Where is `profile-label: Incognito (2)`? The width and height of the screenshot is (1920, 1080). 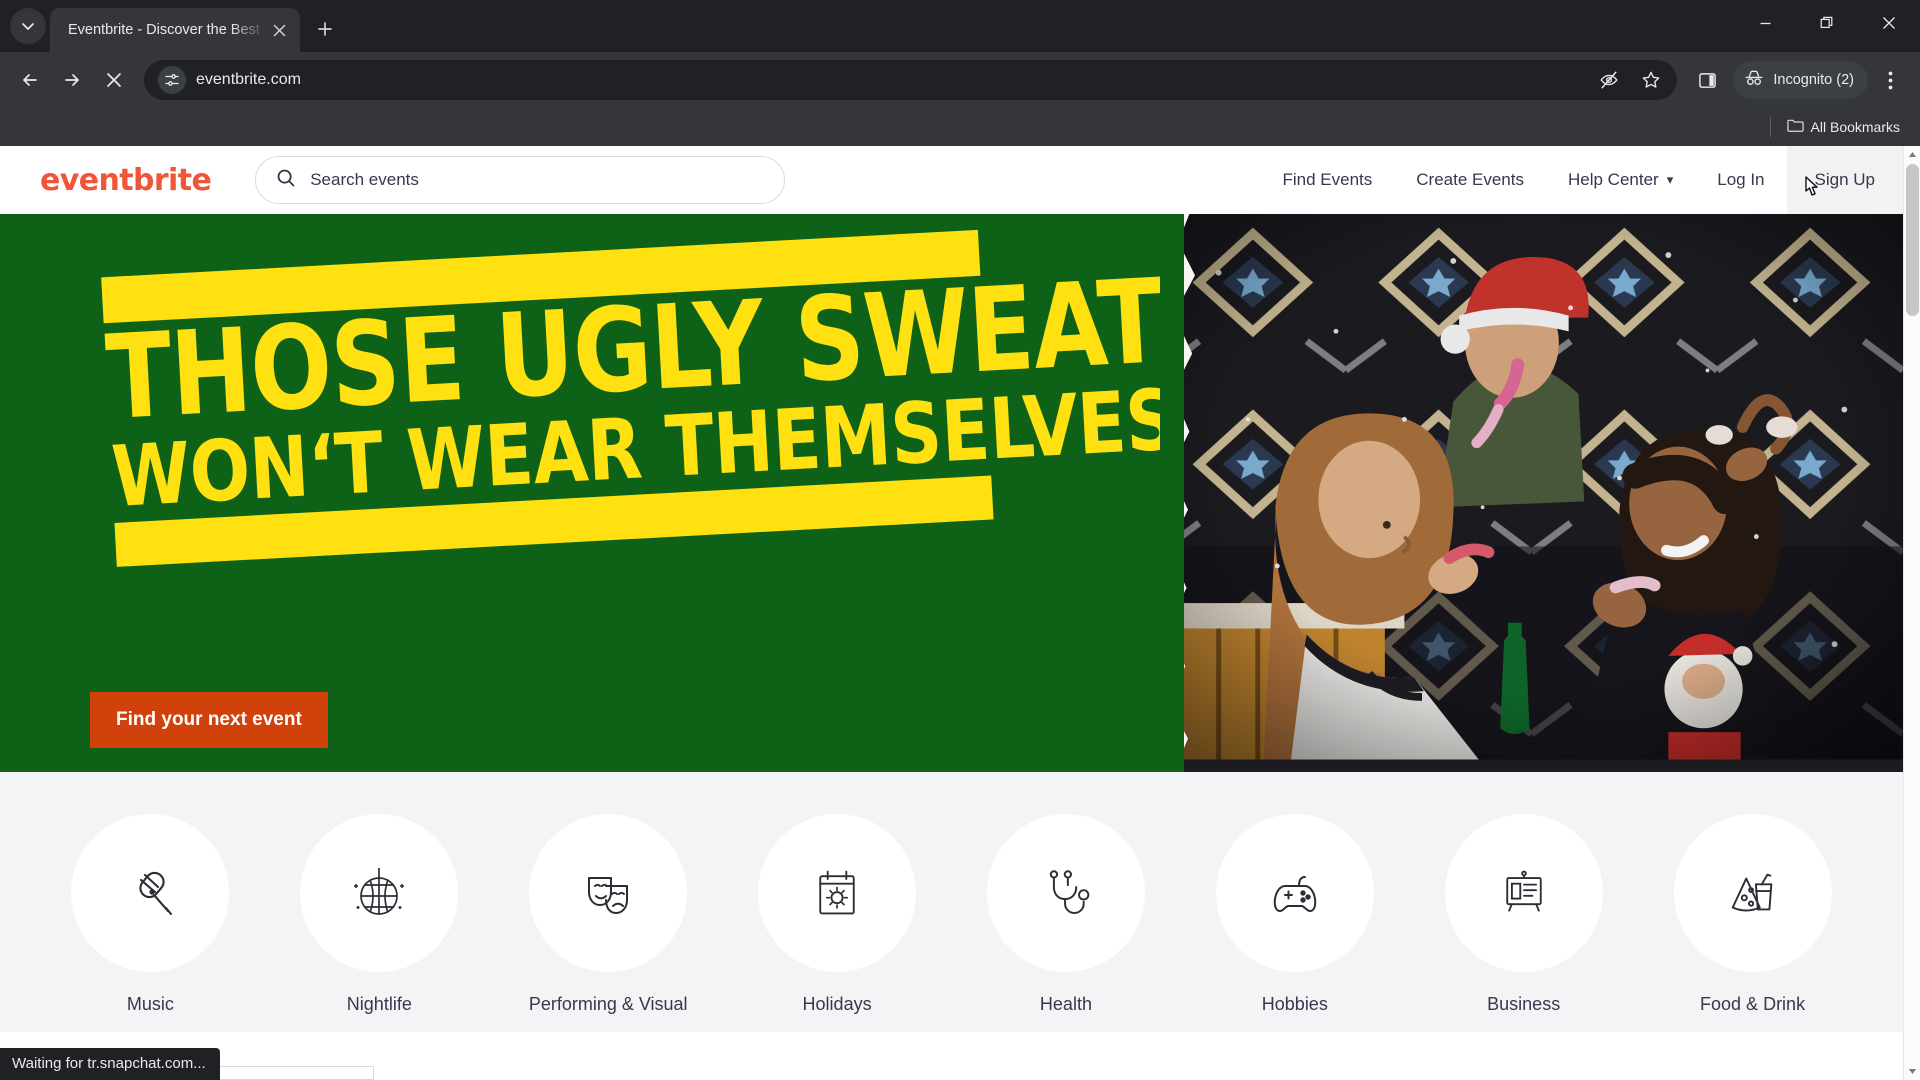 profile-label: Incognito (2) is located at coordinates (1813, 80).